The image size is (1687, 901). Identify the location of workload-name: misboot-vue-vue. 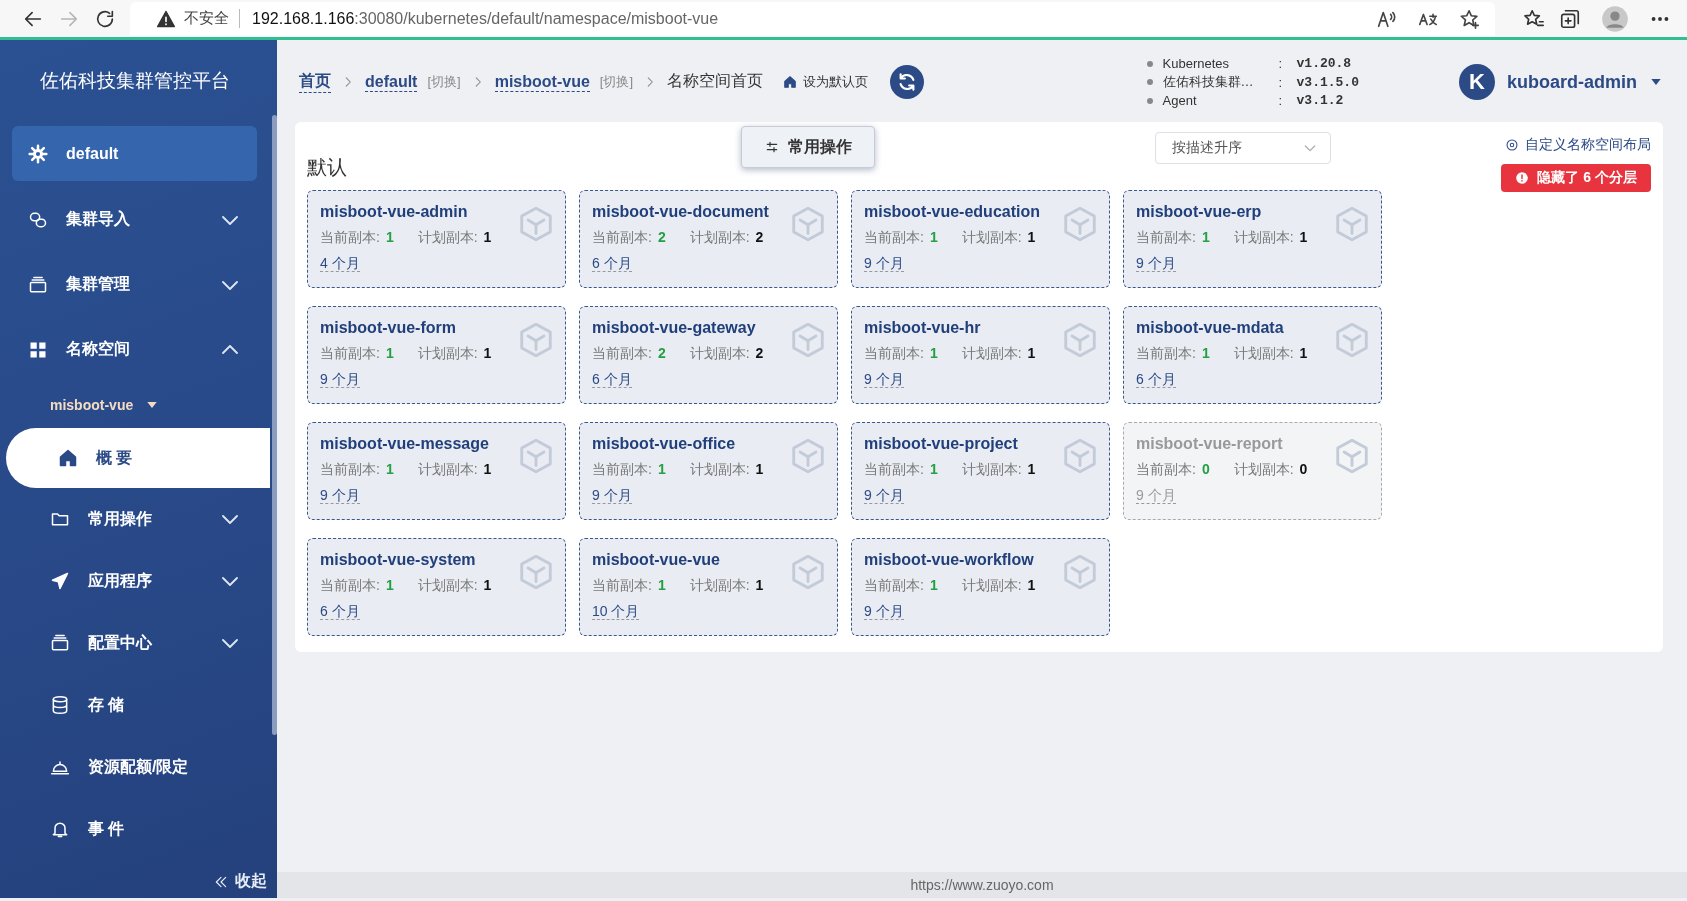
(678, 560).